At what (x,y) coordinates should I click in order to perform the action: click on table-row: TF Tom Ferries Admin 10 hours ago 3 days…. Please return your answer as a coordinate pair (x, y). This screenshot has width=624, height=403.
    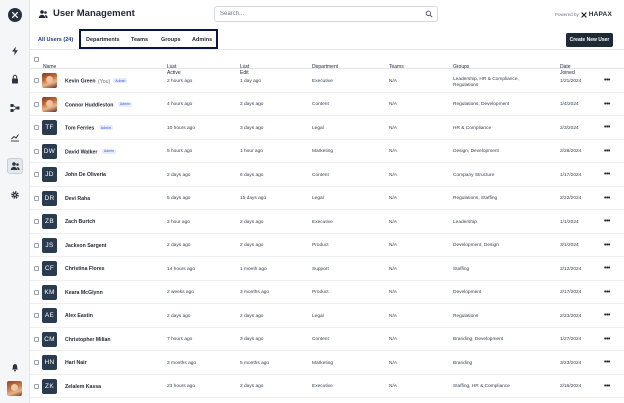
    Looking at the image, I should click on (327, 128).